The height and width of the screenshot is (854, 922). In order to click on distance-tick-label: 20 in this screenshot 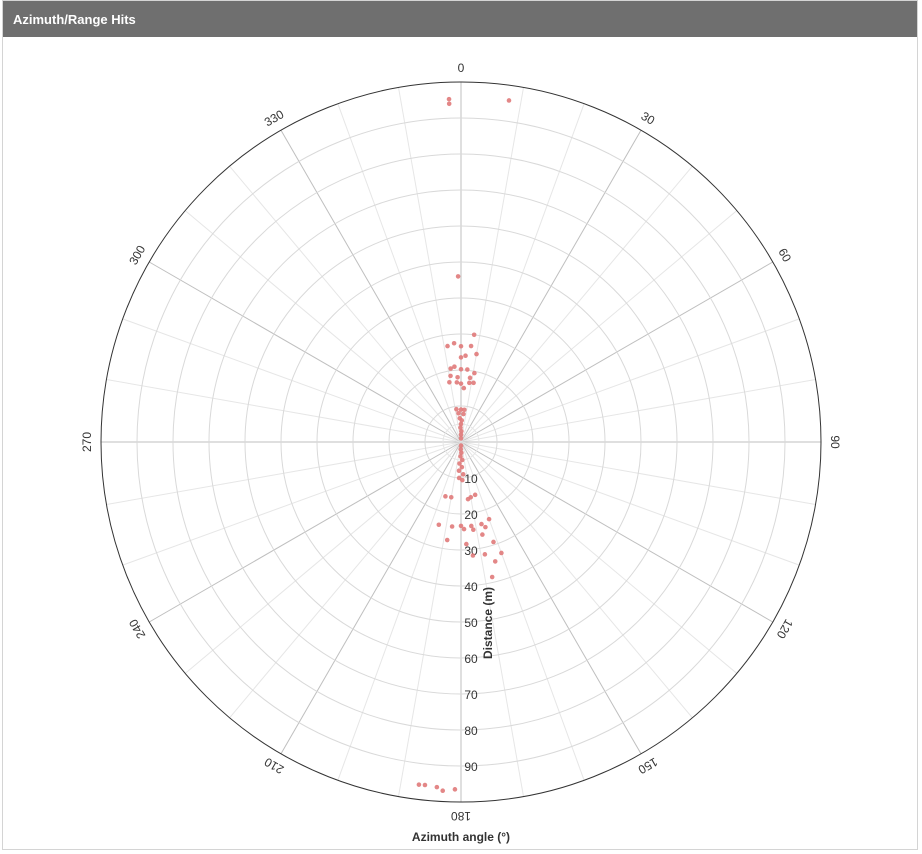, I will do `click(471, 515)`.